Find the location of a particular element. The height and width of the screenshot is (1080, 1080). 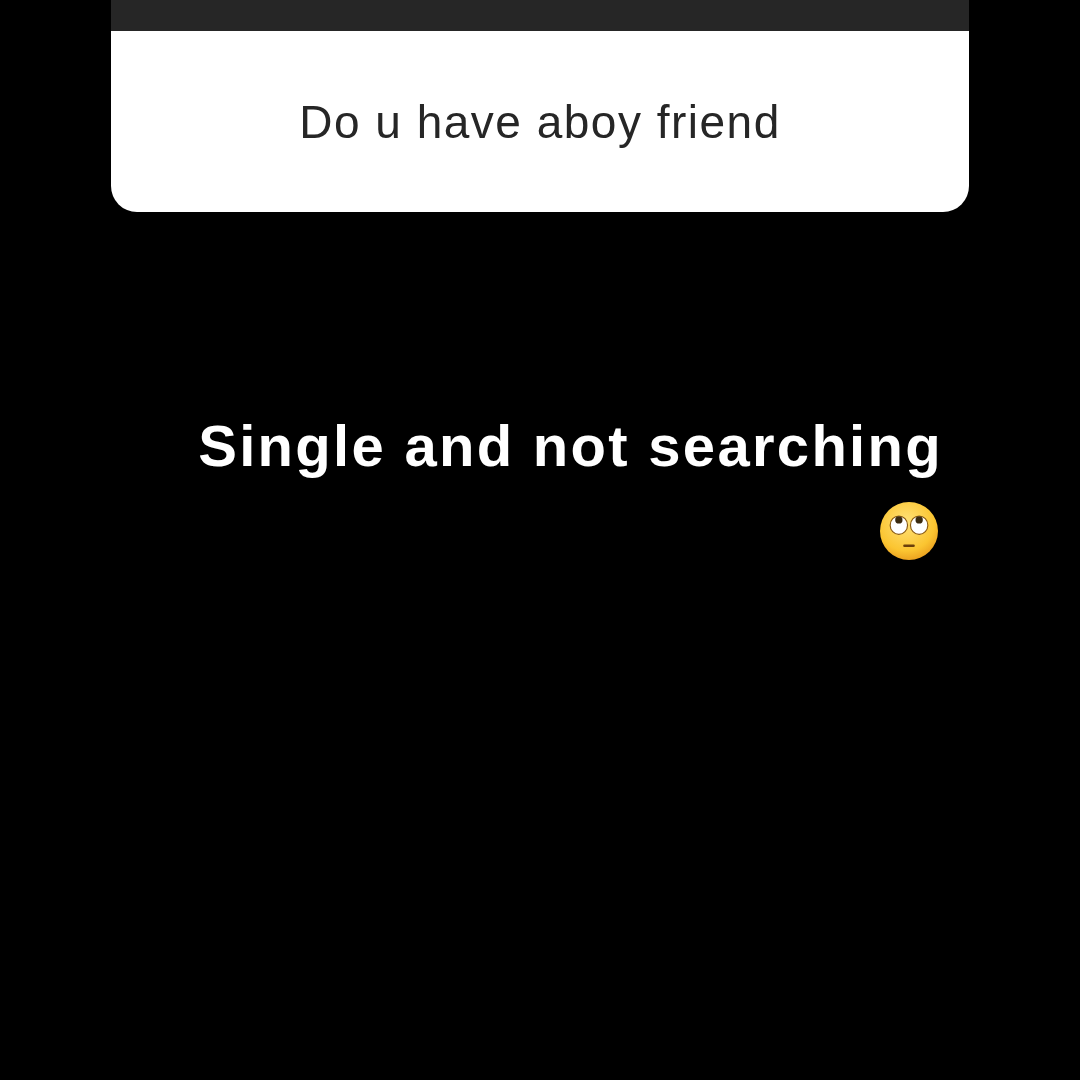

answer-text: Single and not searching is located at coordinates (570, 446).